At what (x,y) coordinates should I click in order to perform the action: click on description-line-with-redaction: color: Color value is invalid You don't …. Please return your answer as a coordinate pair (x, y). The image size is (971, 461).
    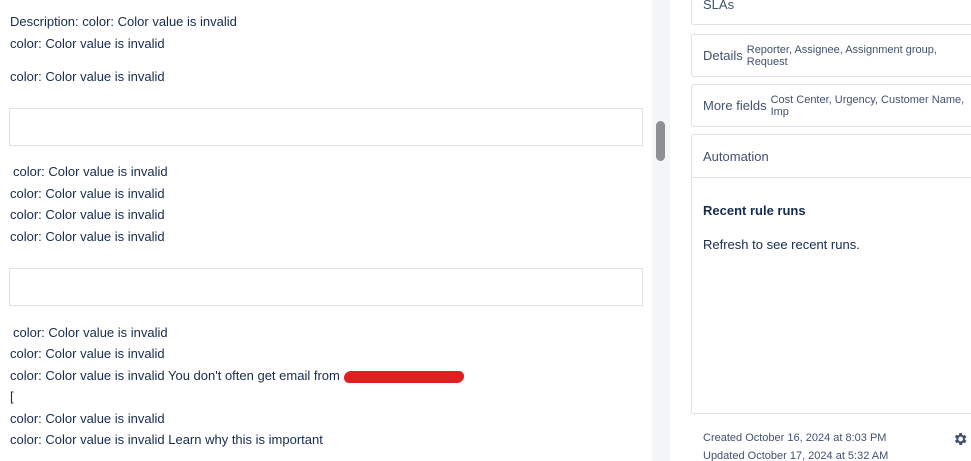
    Looking at the image, I should click on (237, 376).